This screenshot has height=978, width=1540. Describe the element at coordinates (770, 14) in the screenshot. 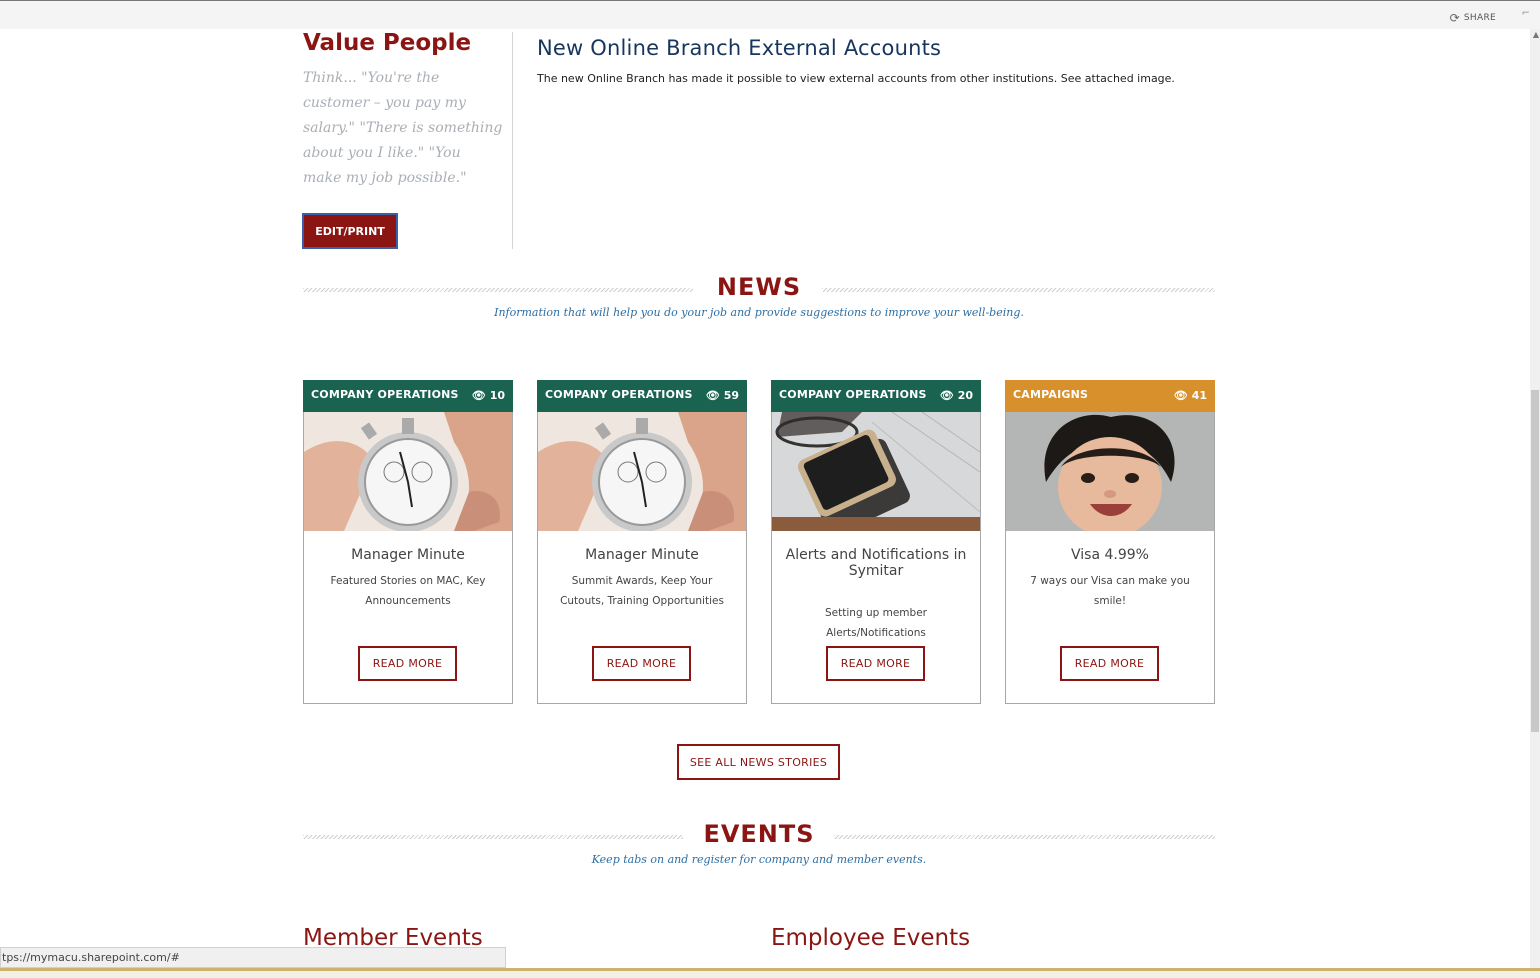

I see `suite-bar: ⟳ SHARE ⌐` at that location.